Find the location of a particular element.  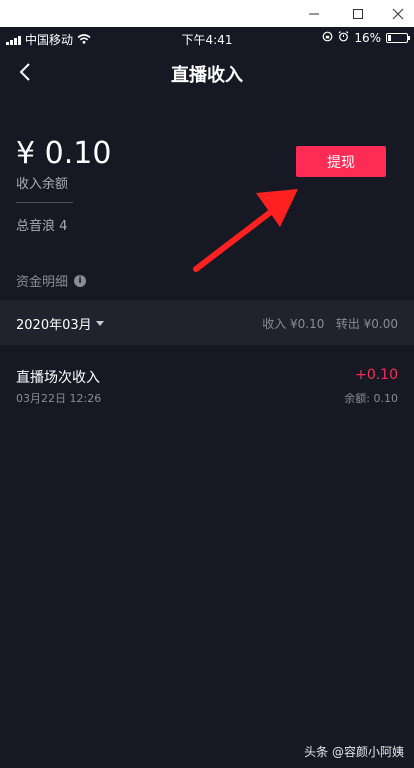

balance-label: 收入余额 is located at coordinates (42, 184).